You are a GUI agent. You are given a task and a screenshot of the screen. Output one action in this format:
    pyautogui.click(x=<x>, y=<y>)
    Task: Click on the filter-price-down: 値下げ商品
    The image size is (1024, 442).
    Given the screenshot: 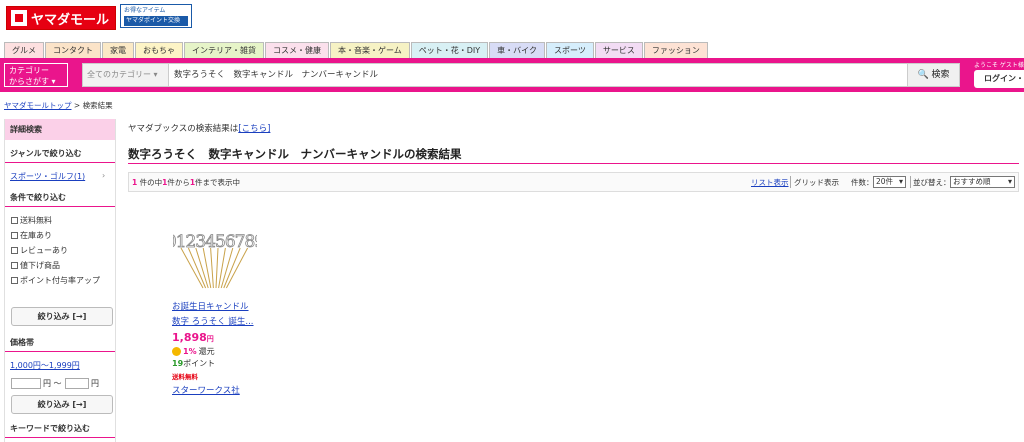 What is the action you would take?
    pyautogui.click(x=63, y=265)
    